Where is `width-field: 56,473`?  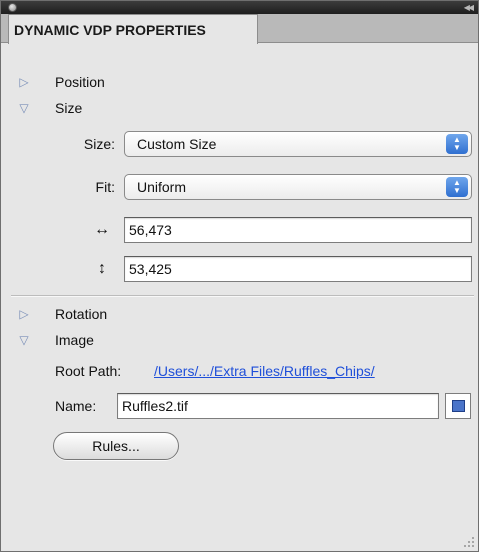 width-field: 56,473 is located at coordinates (298, 230).